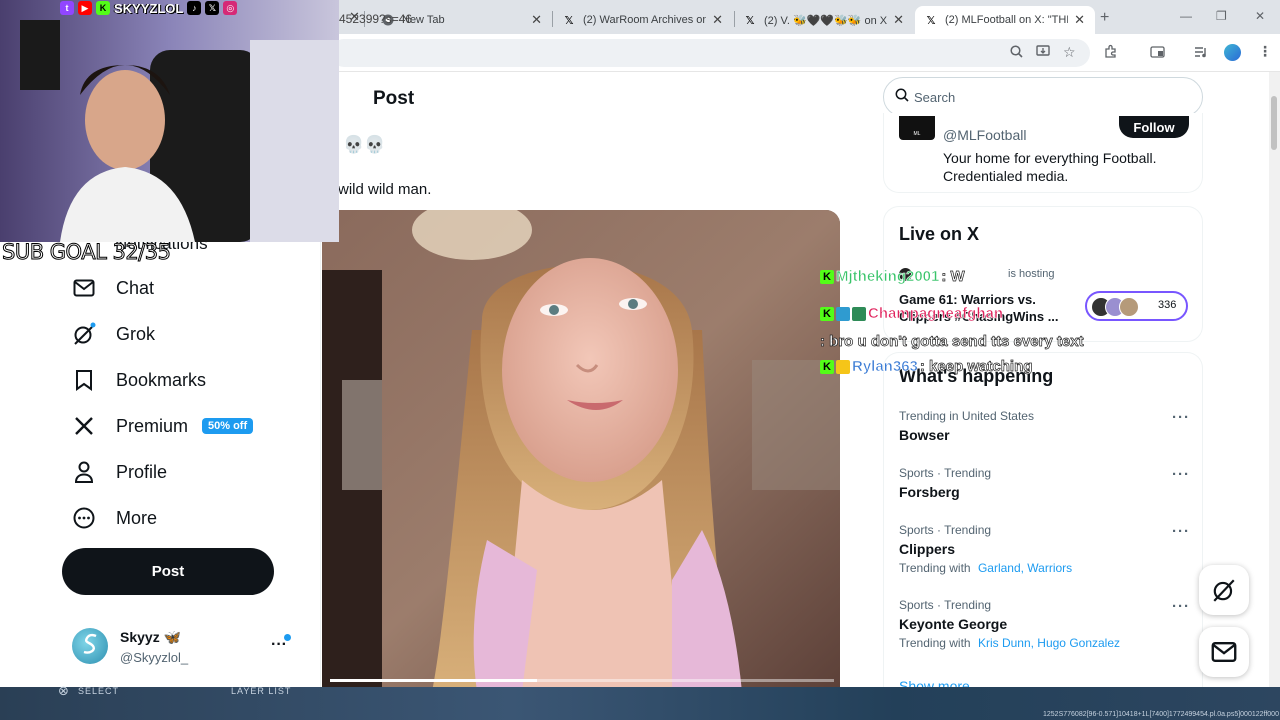 This screenshot has height=720, width=1280. Describe the element at coordinates (154, 657) in the screenshot. I see `account-handle: @Skyyzlol_` at that location.